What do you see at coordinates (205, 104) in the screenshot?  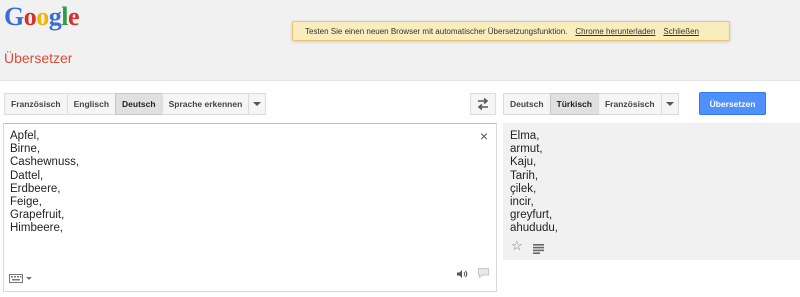 I see `source-lang-detect: Sprache erkennen` at bounding box center [205, 104].